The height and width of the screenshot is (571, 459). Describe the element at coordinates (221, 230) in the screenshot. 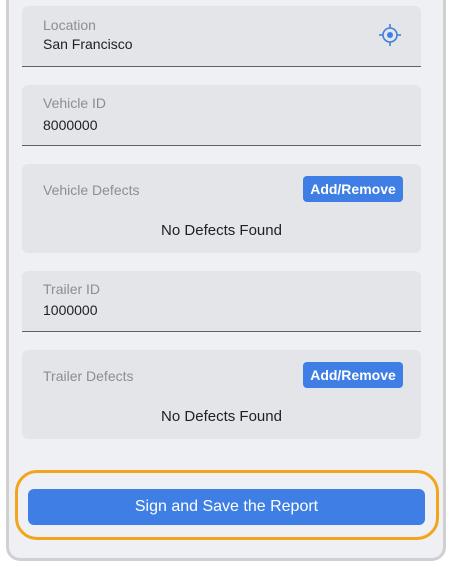

I see `vehicle-defects-status: No Defects Found` at that location.